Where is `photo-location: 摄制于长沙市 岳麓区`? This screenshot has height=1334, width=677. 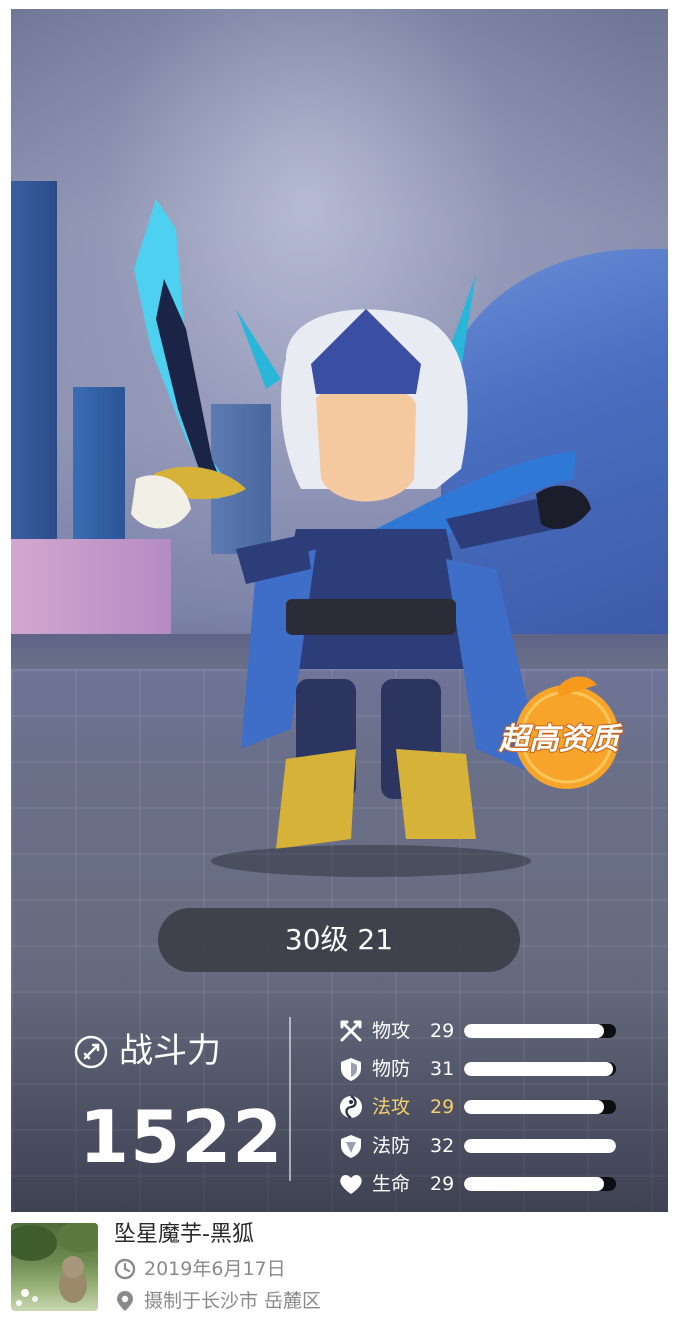
photo-location: 摄制于长沙市 岳麓区 is located at coordinates (233, 1301).